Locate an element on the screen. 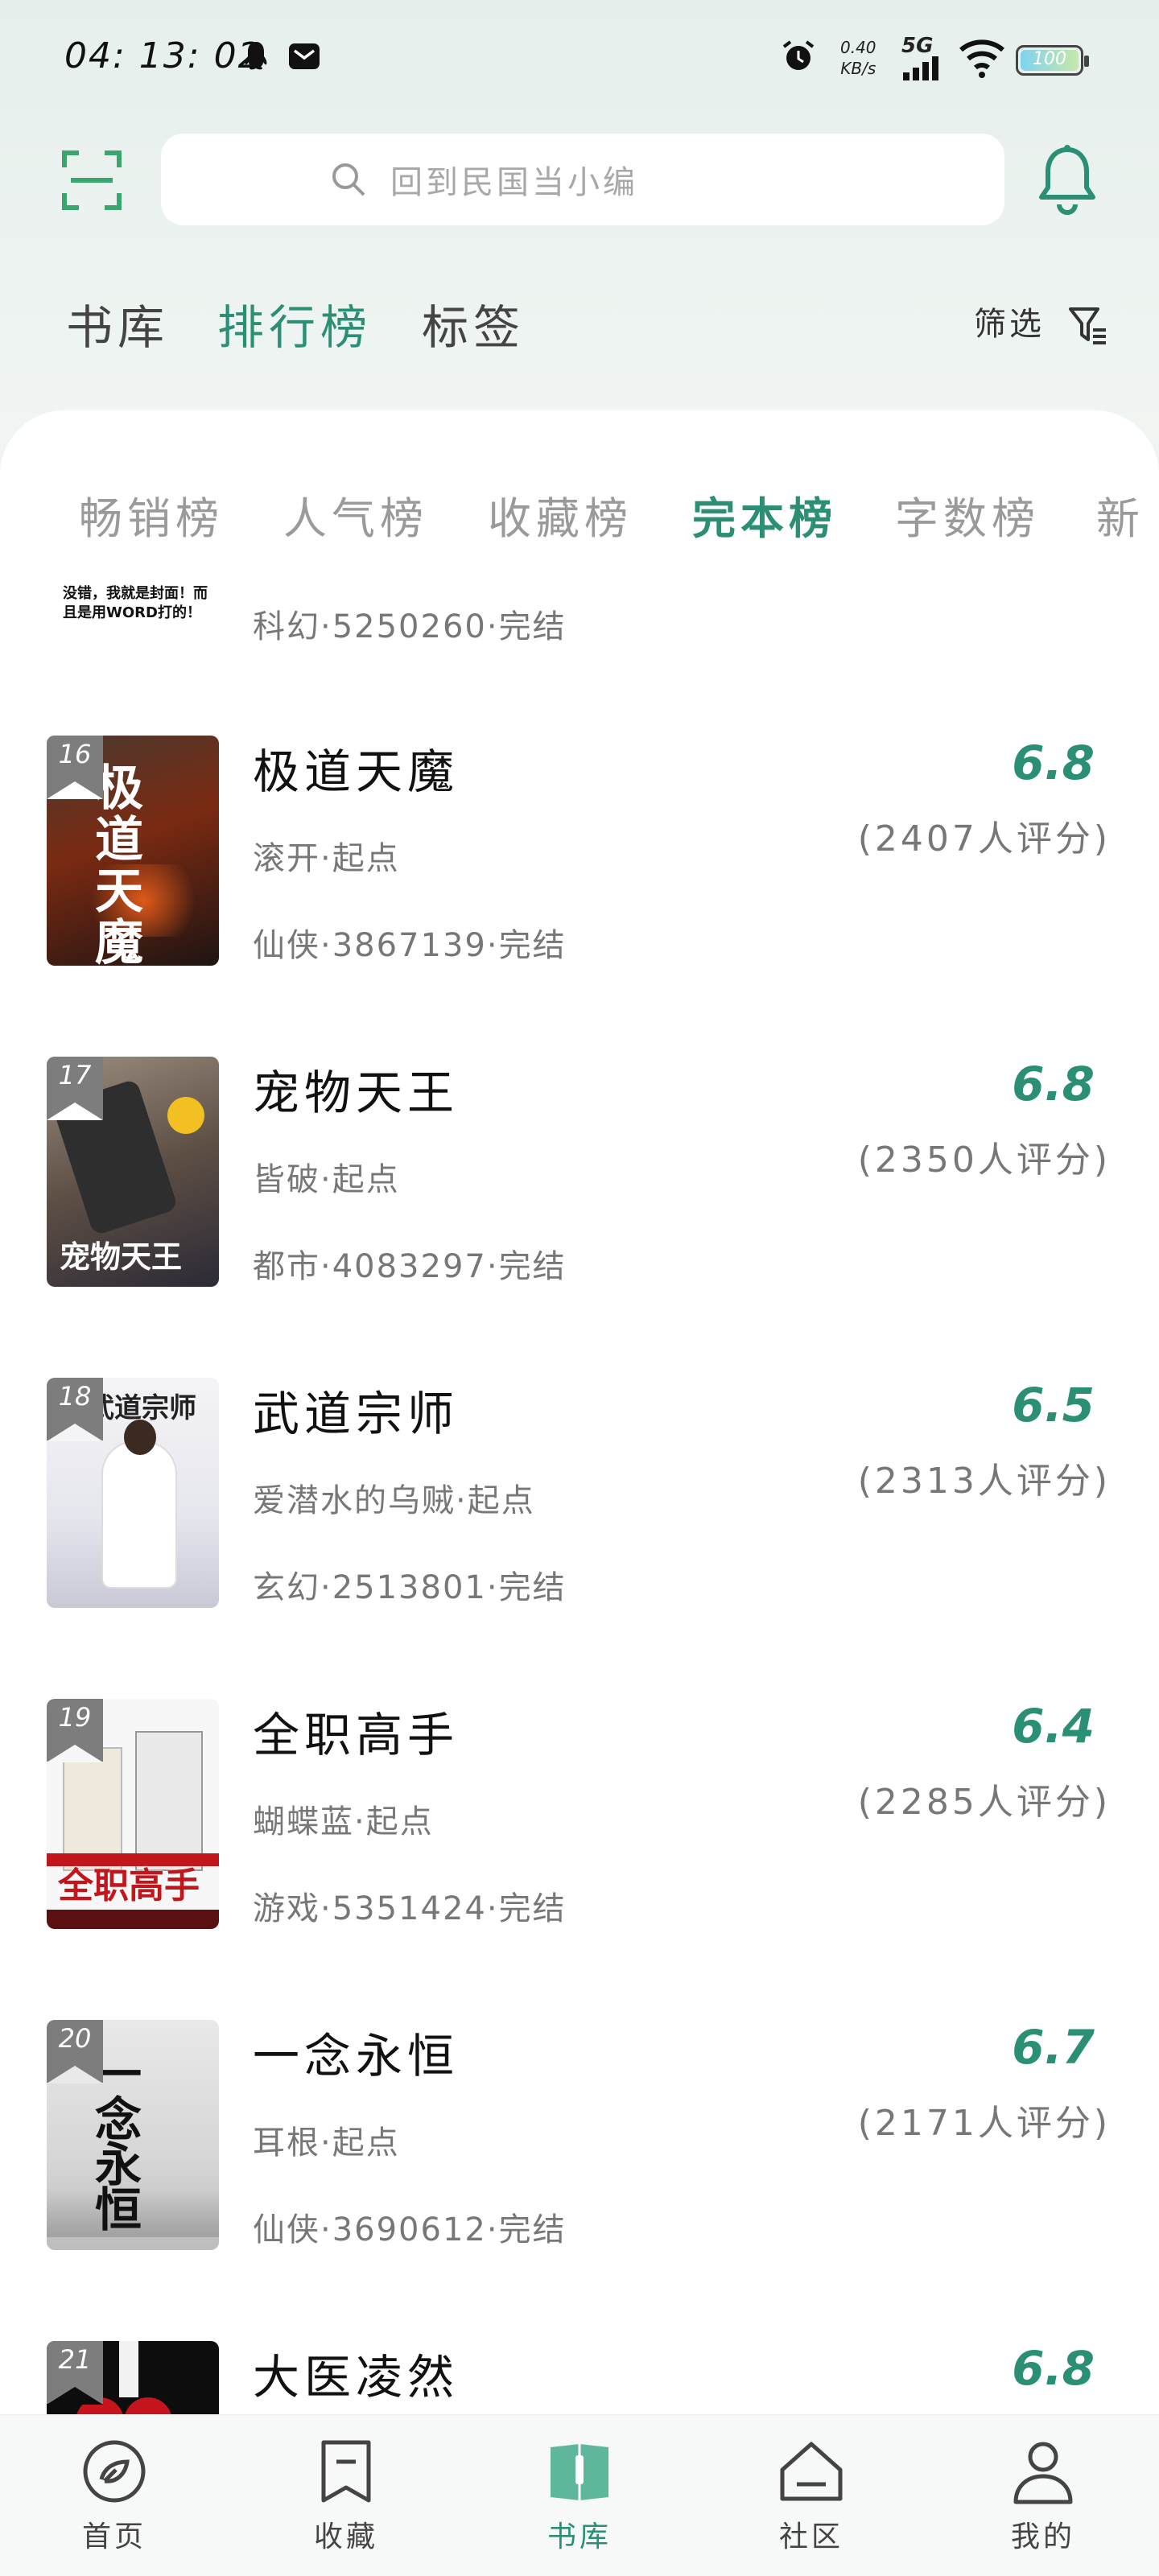 Image resolution: width=1159 pixels, height=2576 pixels. book-cover: 一念永恒 20 is located at coordinates (133, 2135).